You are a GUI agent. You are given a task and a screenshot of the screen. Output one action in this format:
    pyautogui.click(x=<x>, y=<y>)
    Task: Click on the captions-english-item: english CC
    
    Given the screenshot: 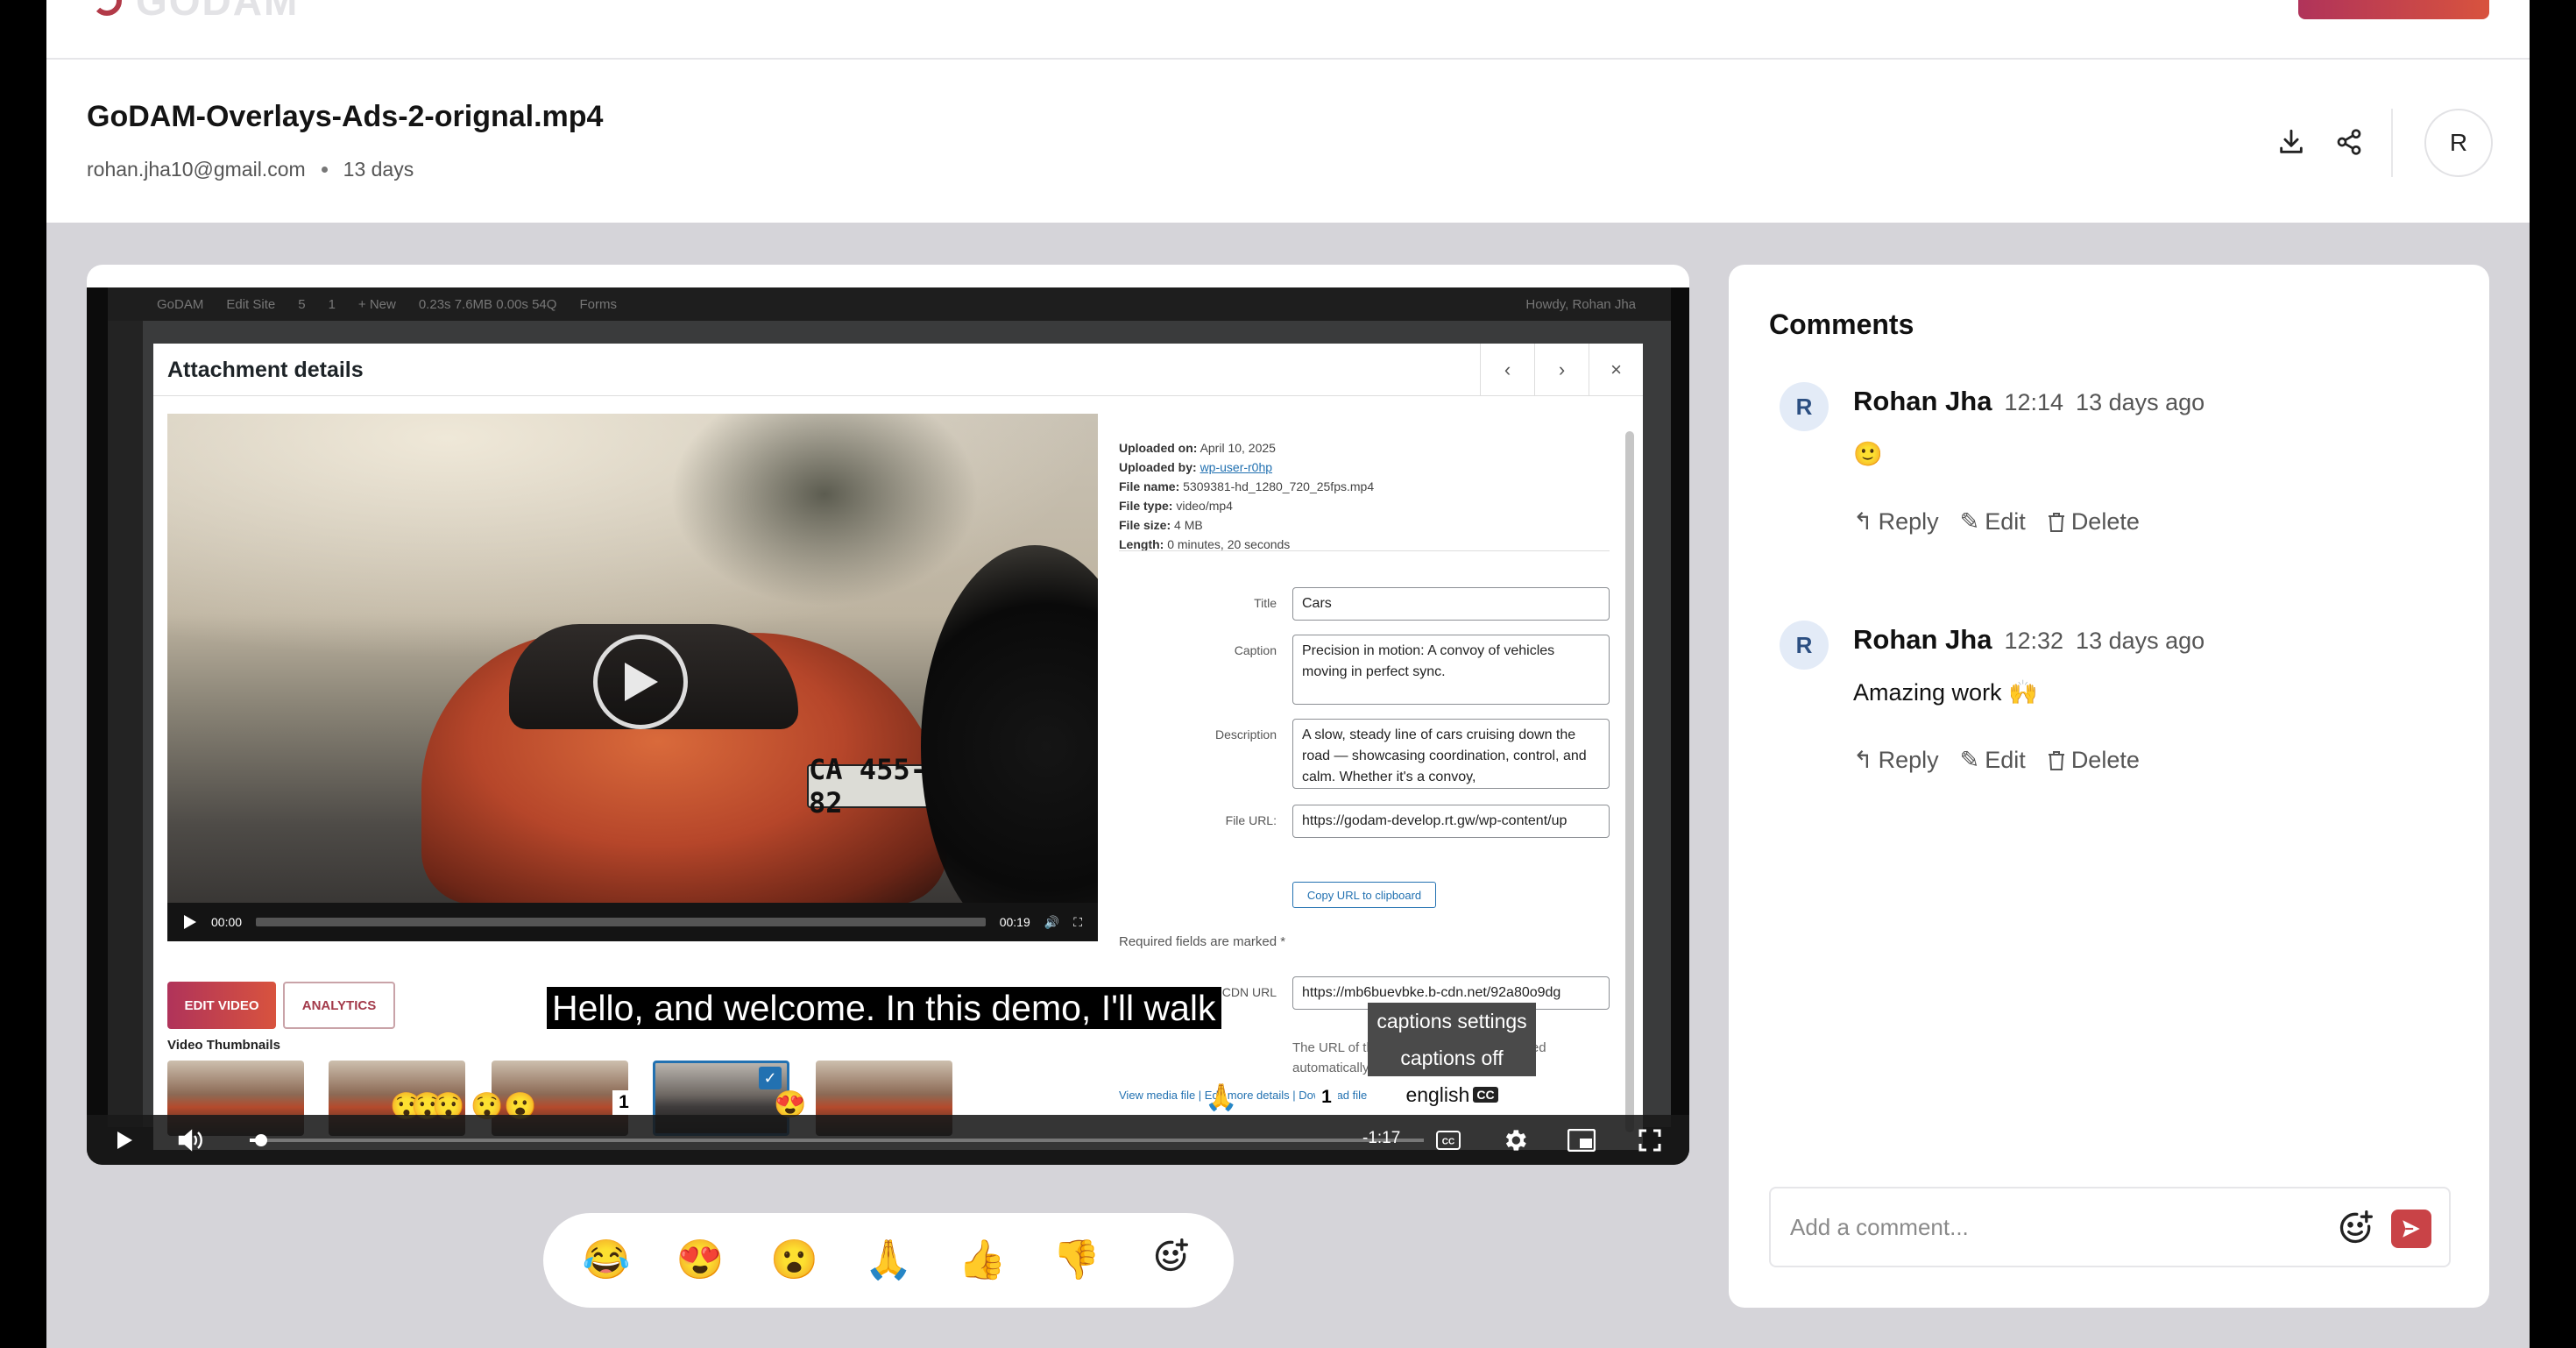 What is the action you would take?
    pyautogui.click(x=1452, y=1094)
    